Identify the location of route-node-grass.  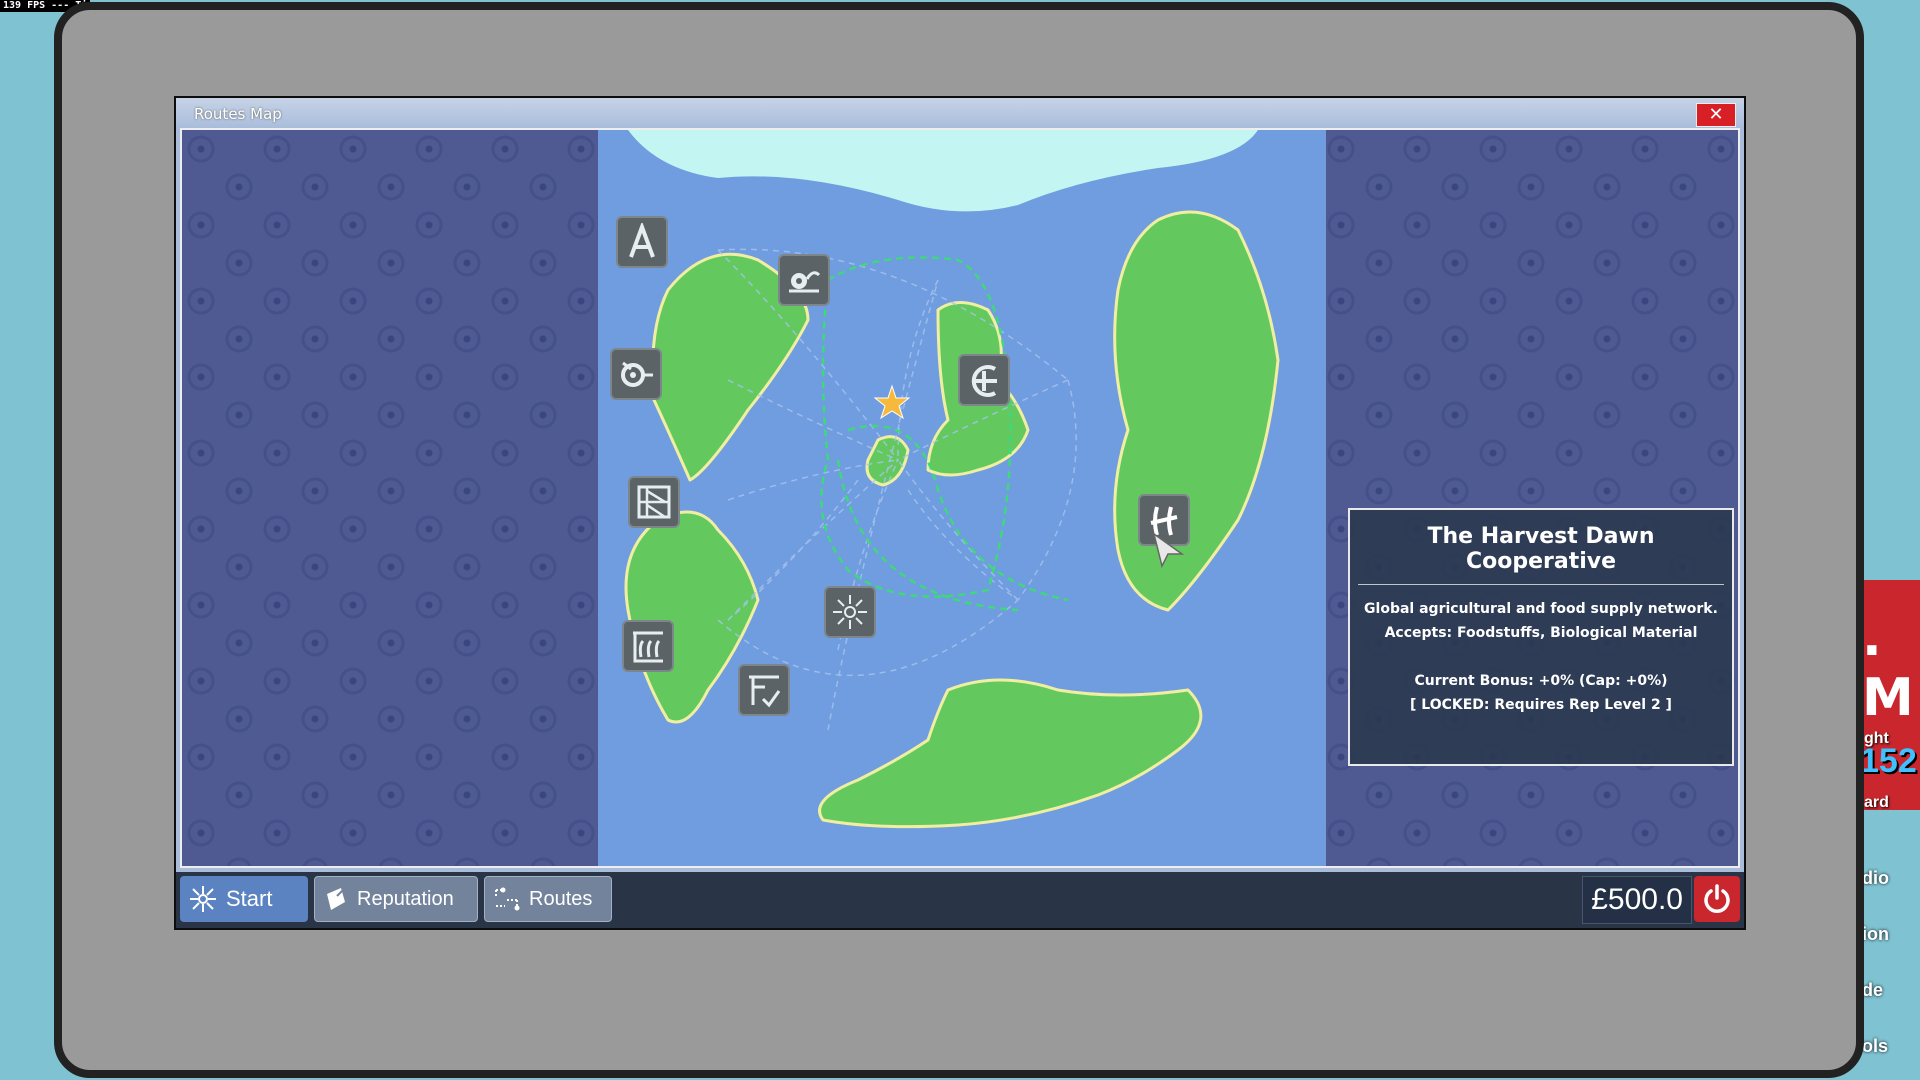
(648, 646).